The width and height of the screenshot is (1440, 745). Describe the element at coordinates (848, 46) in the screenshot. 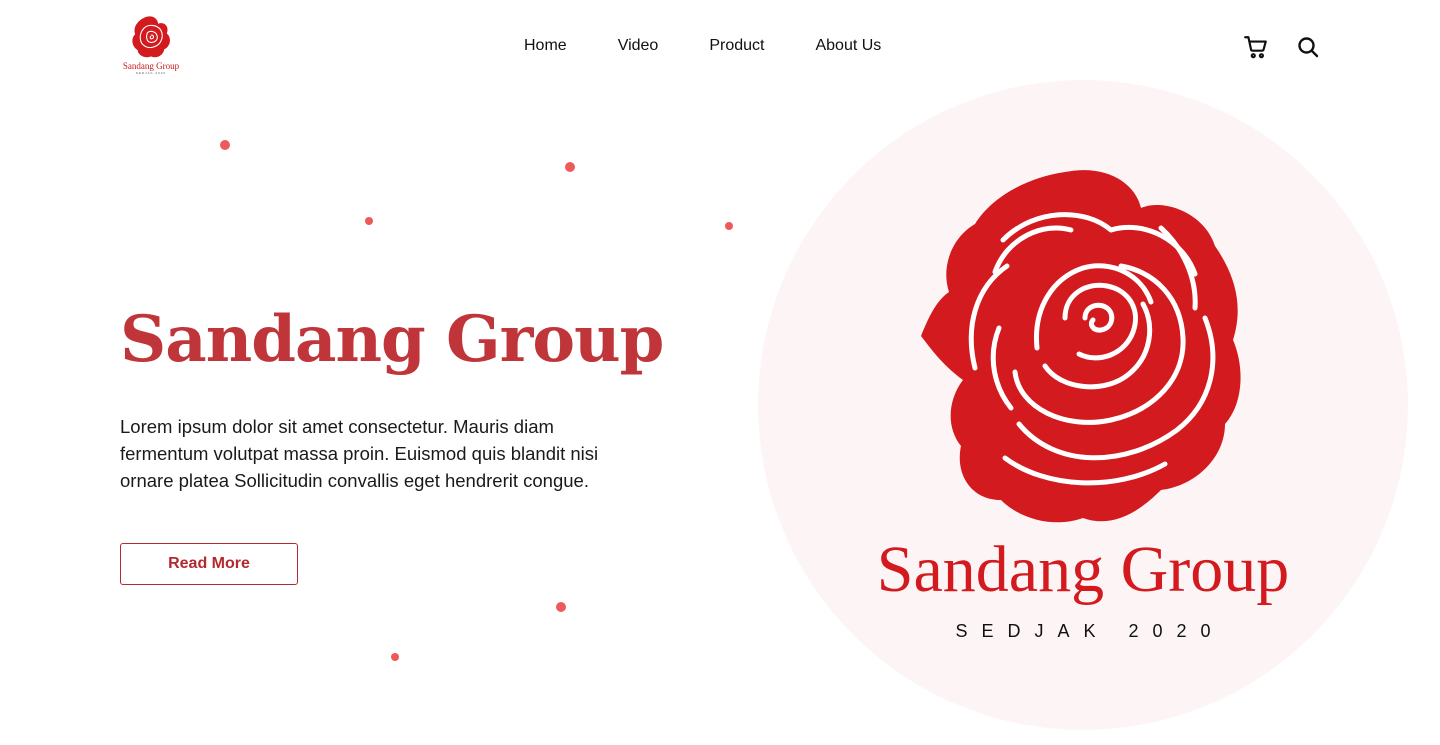

I see `nav-about-us: About Us` at that location.